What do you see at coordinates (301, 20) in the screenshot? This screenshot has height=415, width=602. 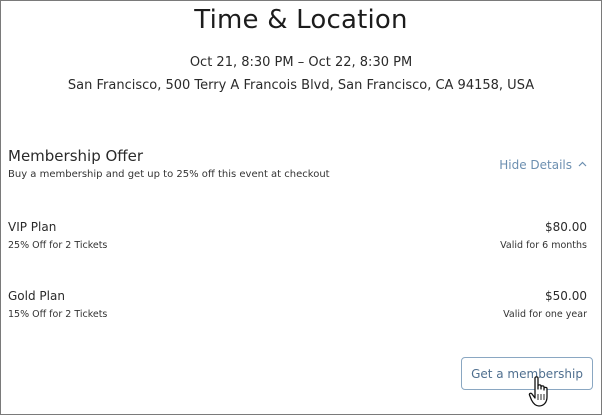 I see `page-title: Time & Location` at bounding box center [301, 20].